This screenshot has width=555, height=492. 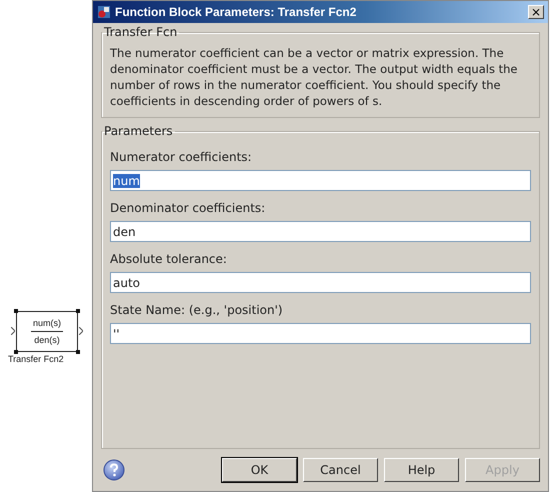 I want to click on field-value: '', so click(x=116, y=333).